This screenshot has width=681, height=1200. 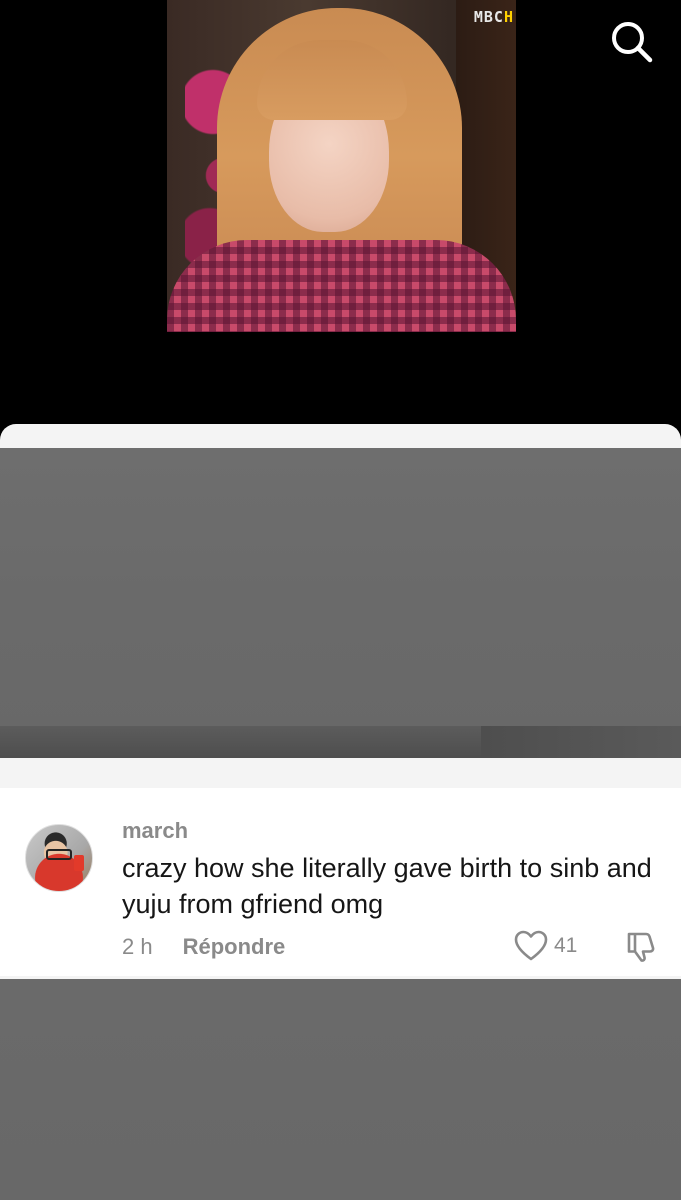 I want to click on reply-button: Répondre, so click(x=234, y=947).